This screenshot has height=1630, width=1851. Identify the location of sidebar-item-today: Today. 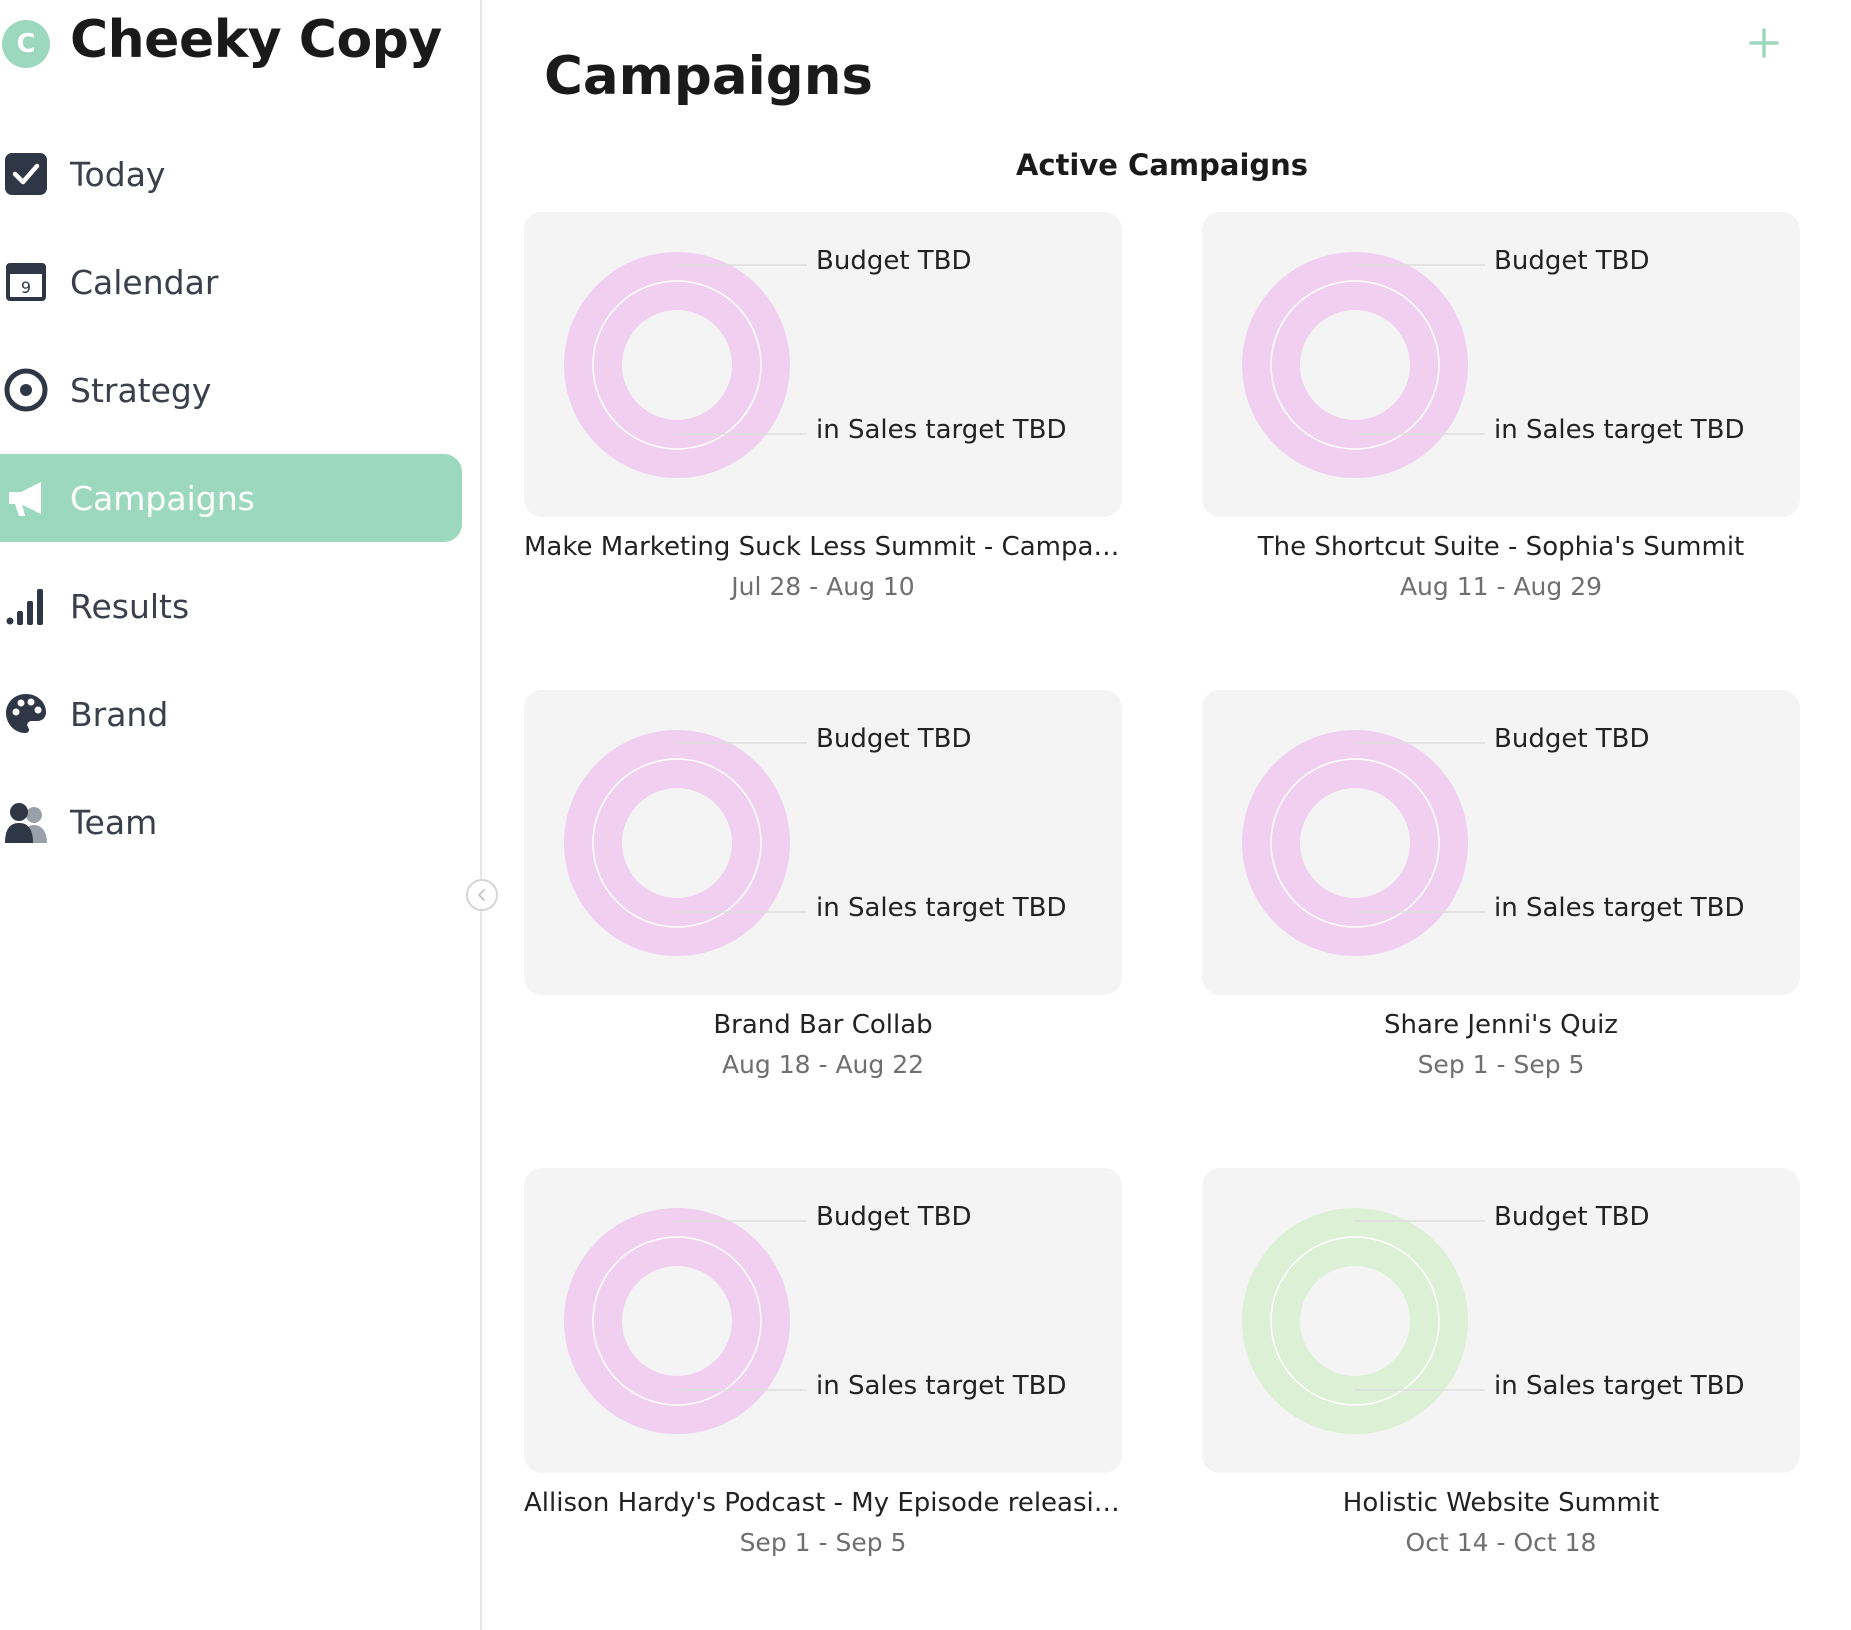
(231, 174).